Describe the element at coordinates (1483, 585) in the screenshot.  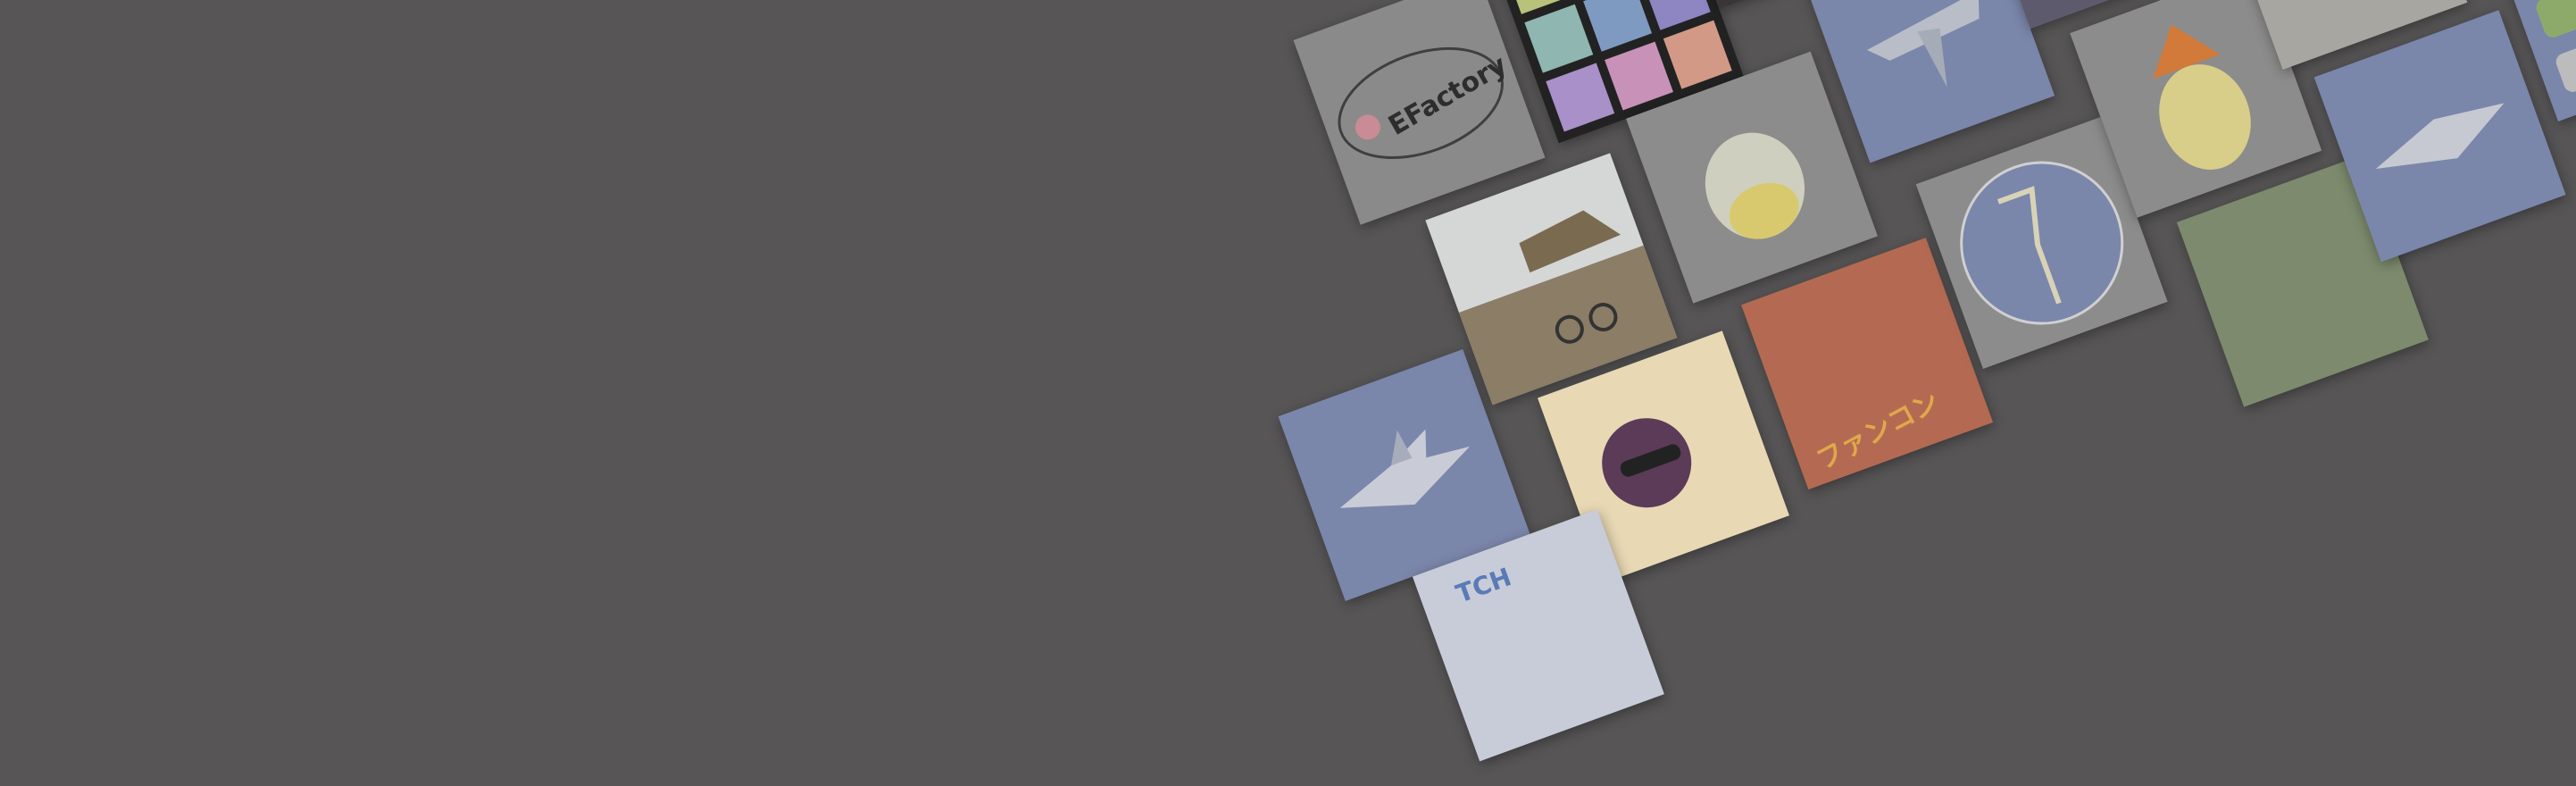
I see `watch-label: TCH` at that location.